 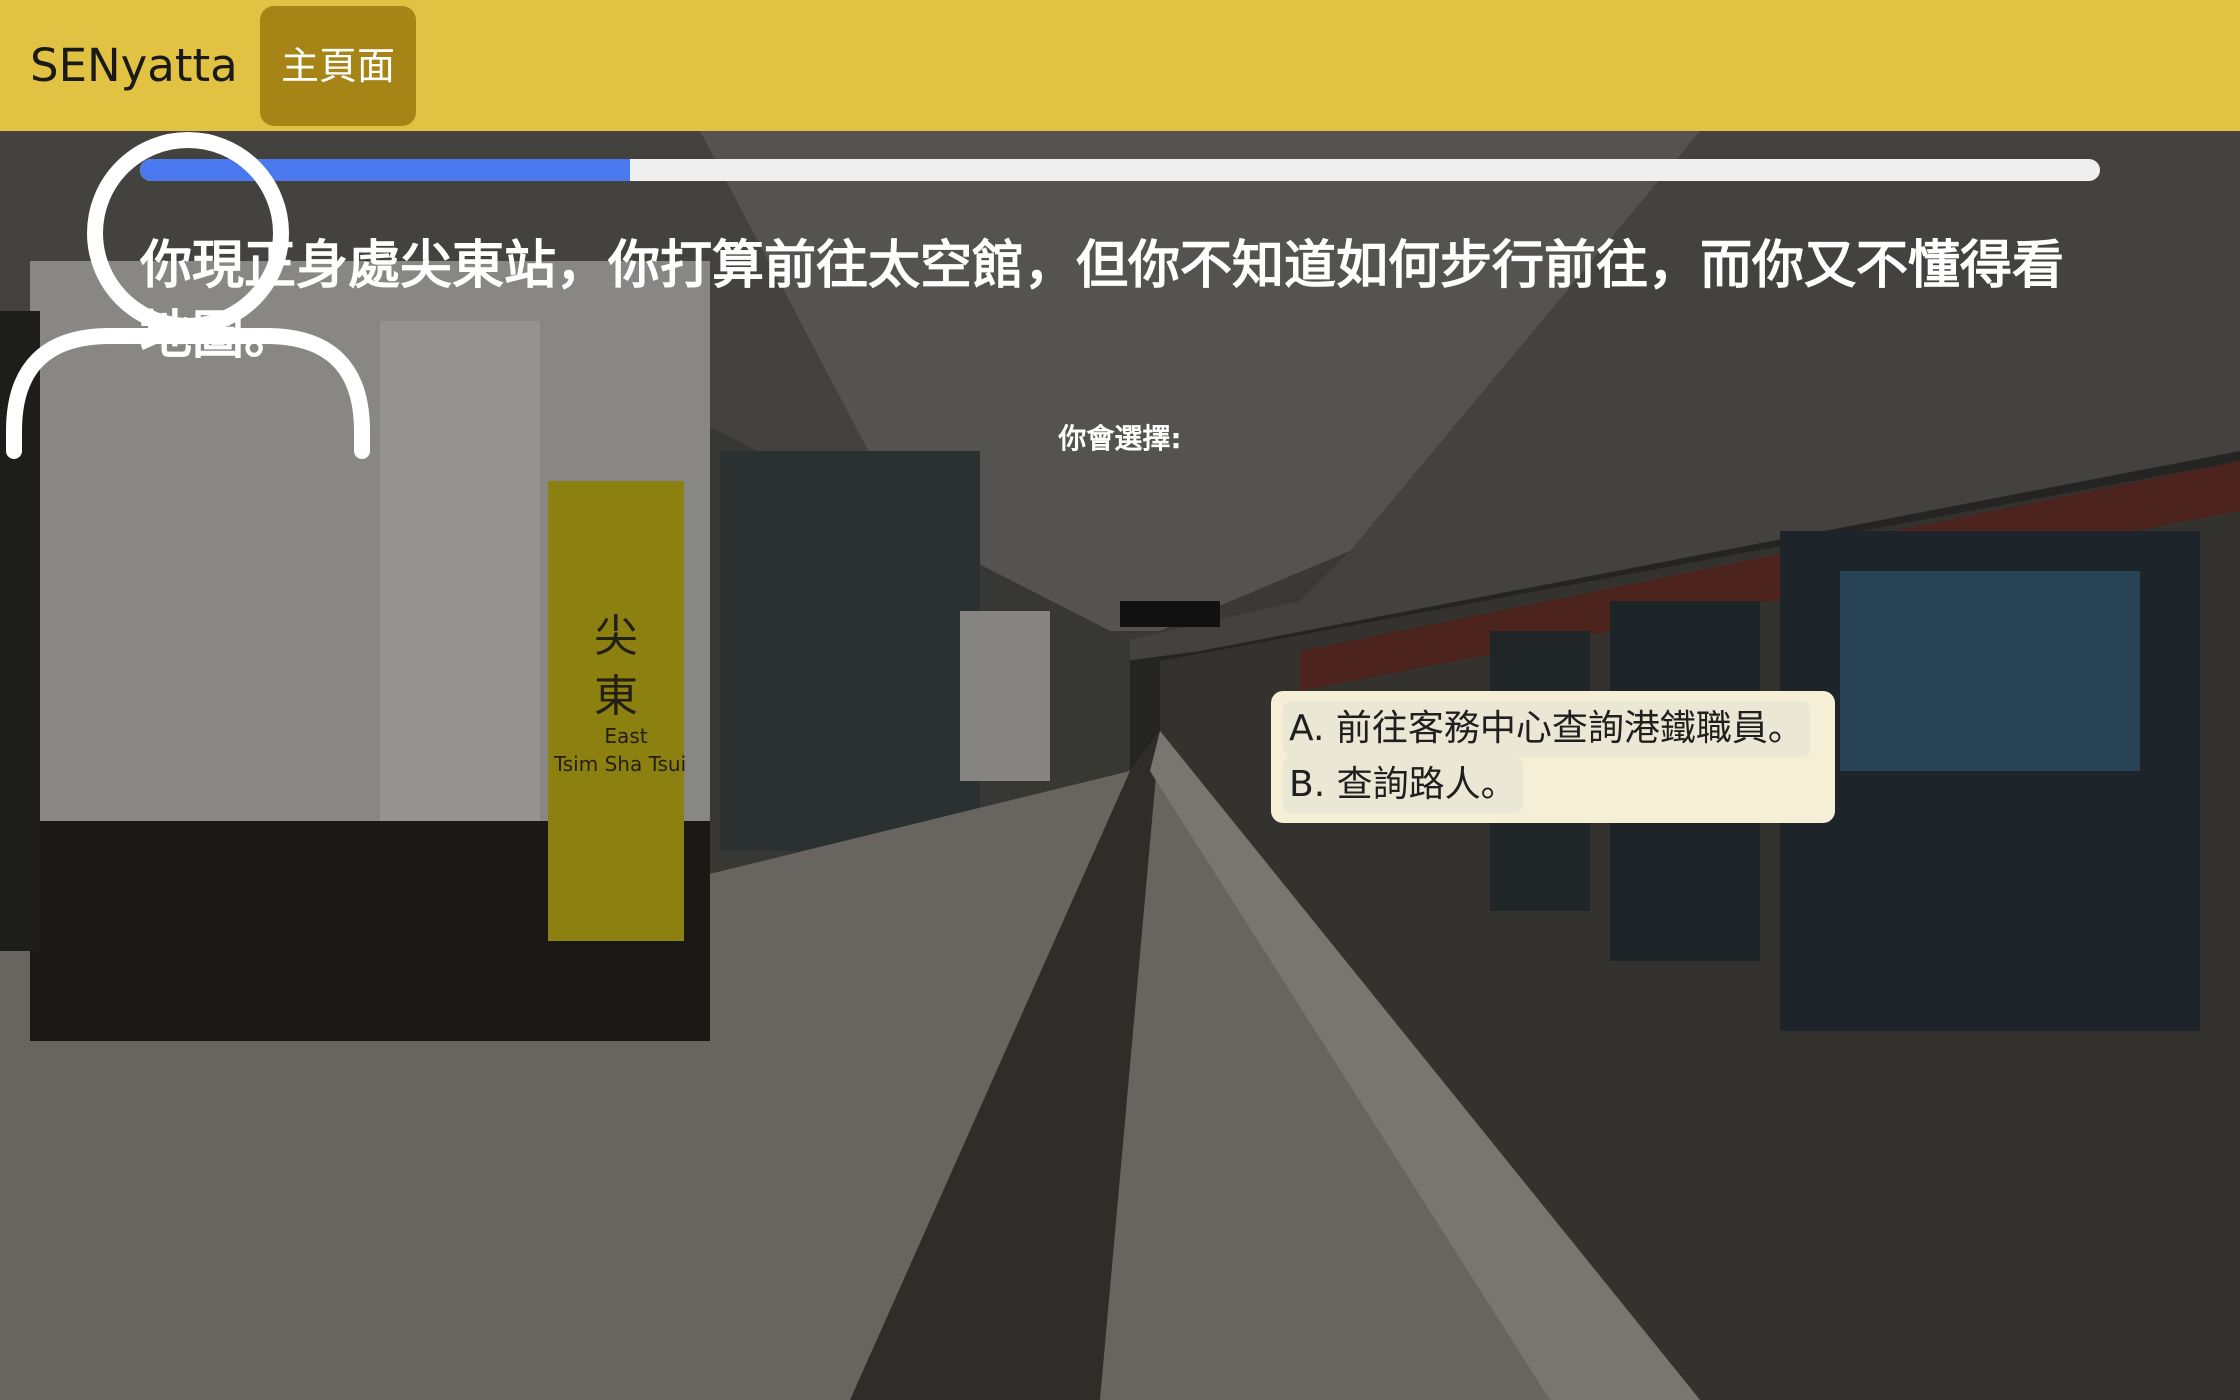 I want to click on choice-a-button: A. 前往客務中心查詢港鐵職員。, so click(x=1546, y=729).